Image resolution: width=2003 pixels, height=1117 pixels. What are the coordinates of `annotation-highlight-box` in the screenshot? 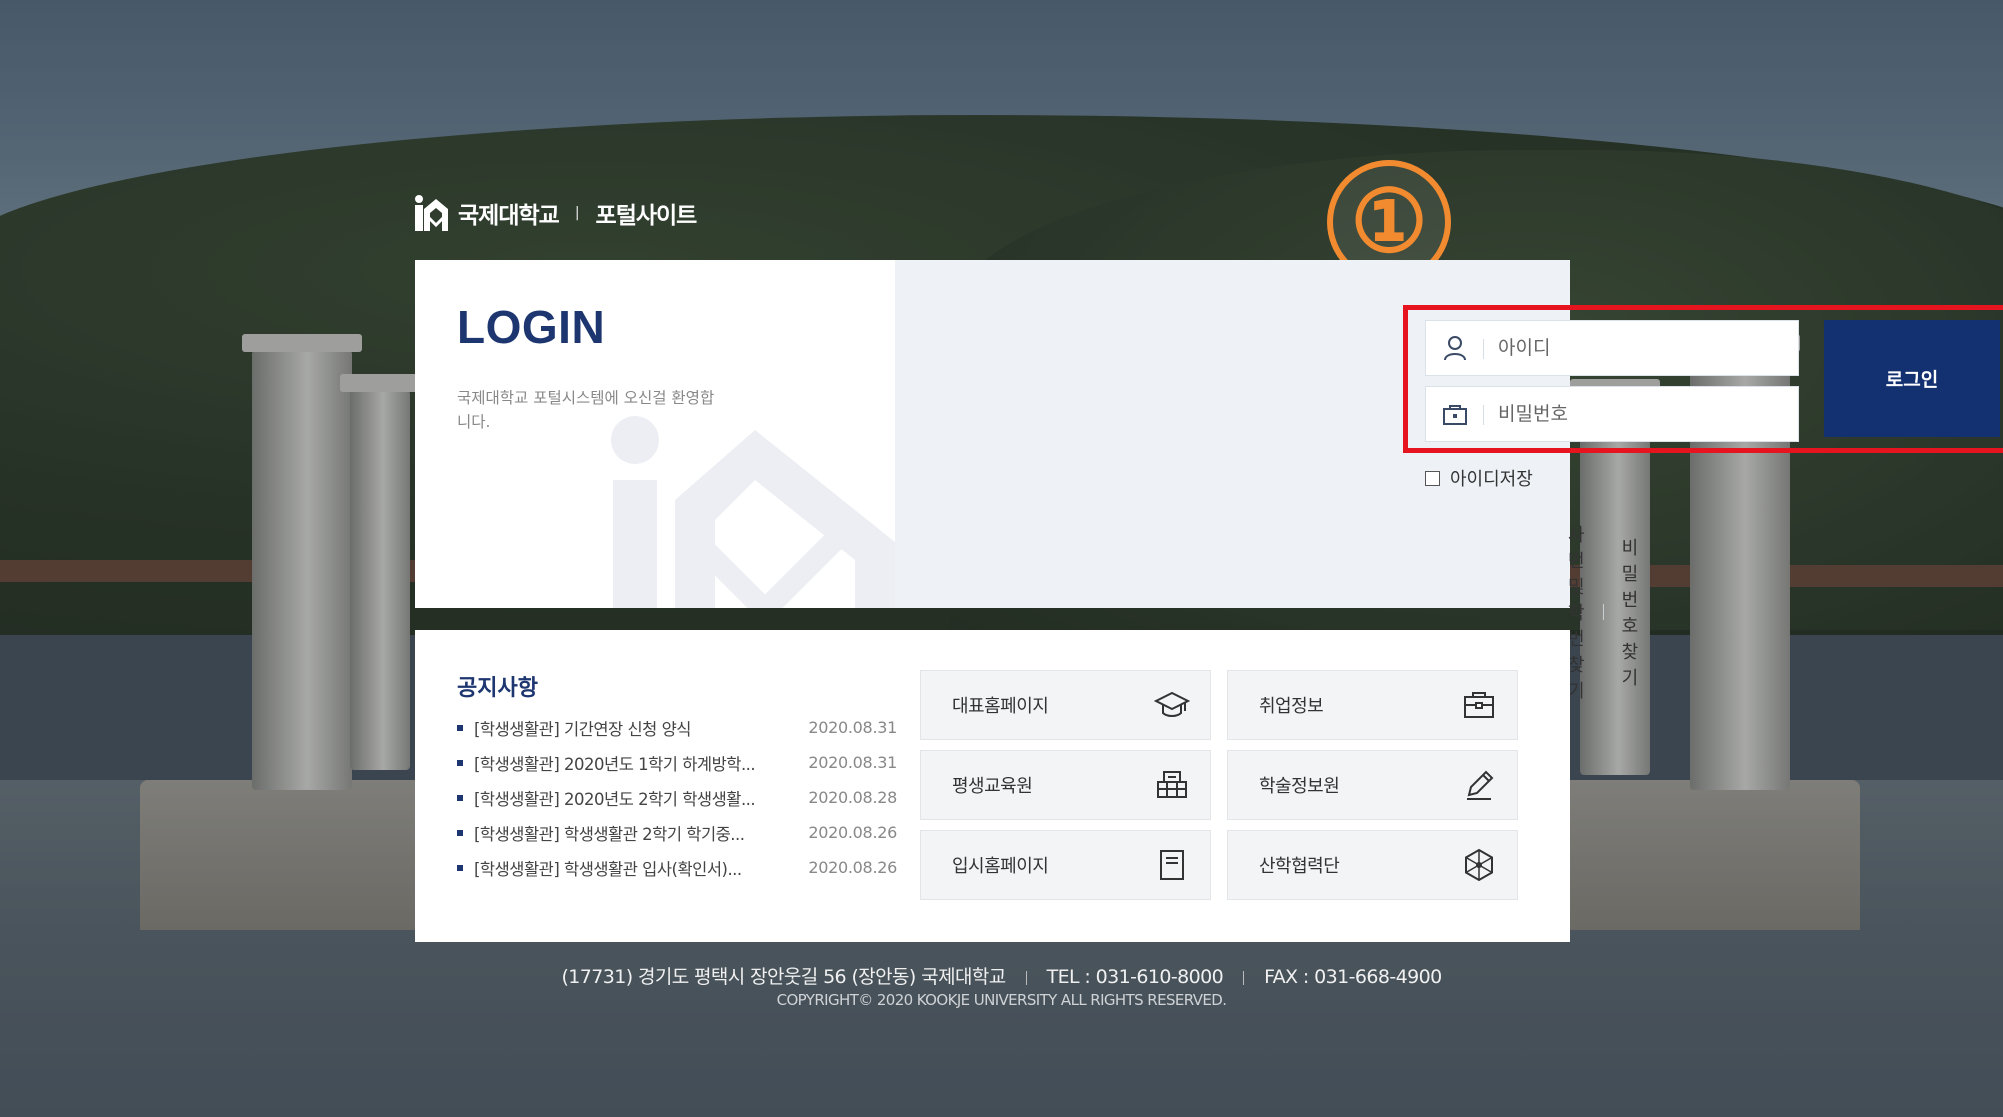 It's located at (1703, 379).